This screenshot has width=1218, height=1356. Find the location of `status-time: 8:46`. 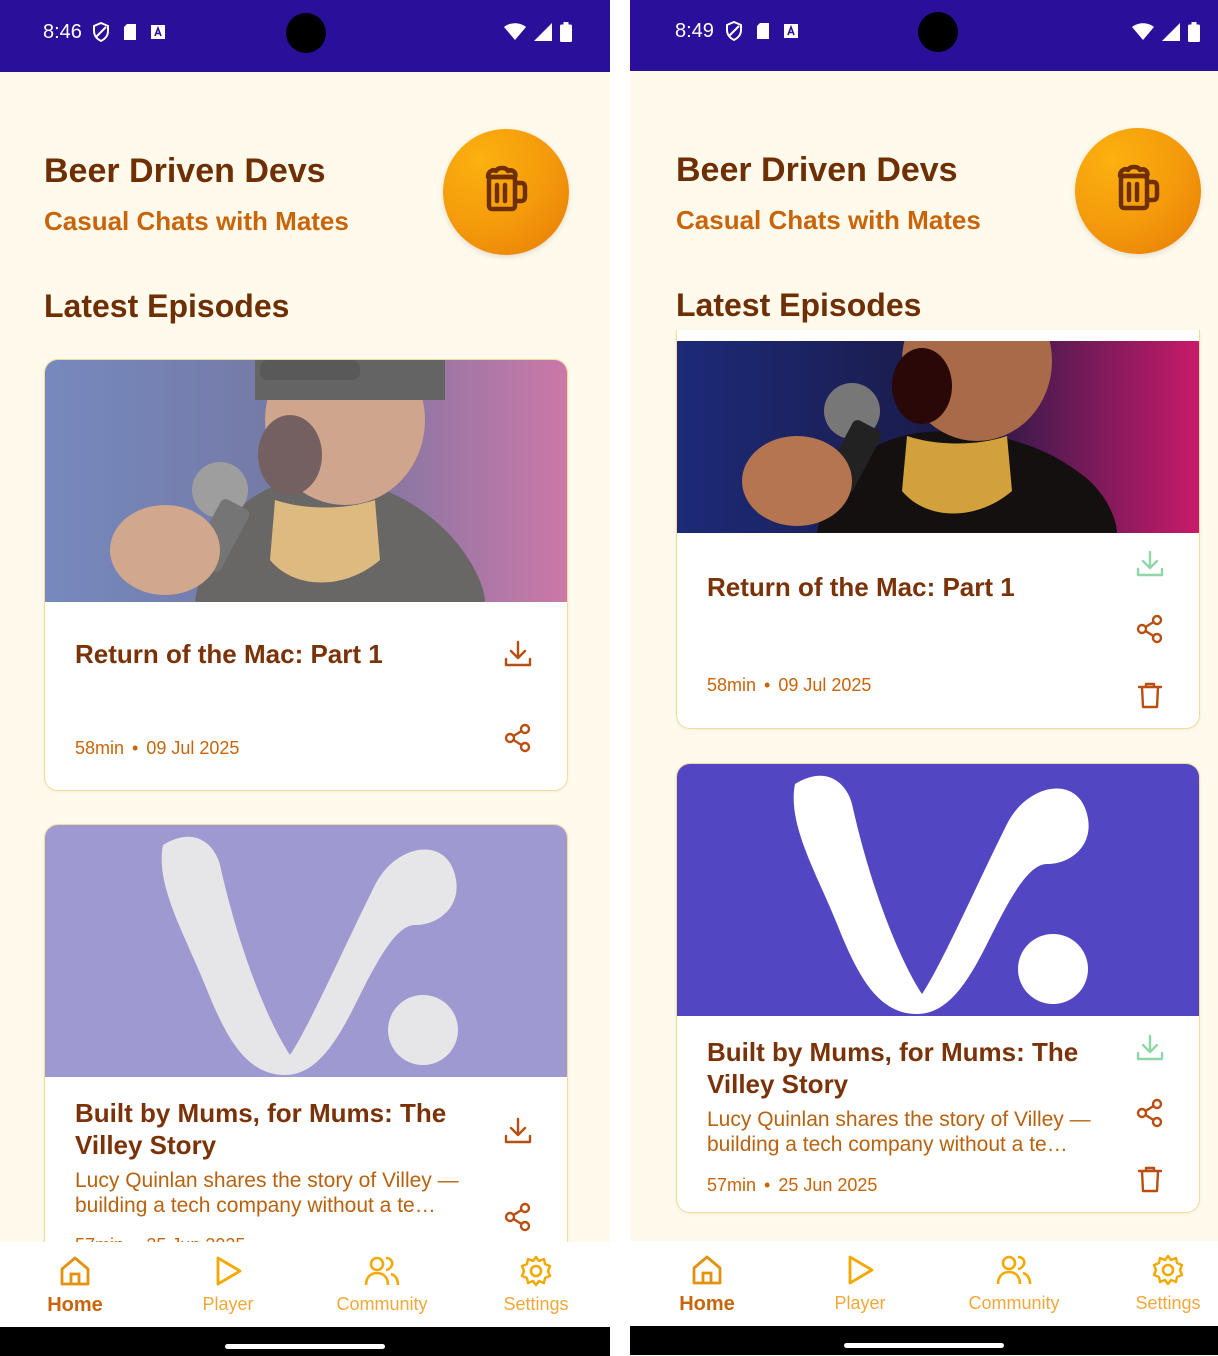

status-time: 8:46 is located at coordinates (62, 32).